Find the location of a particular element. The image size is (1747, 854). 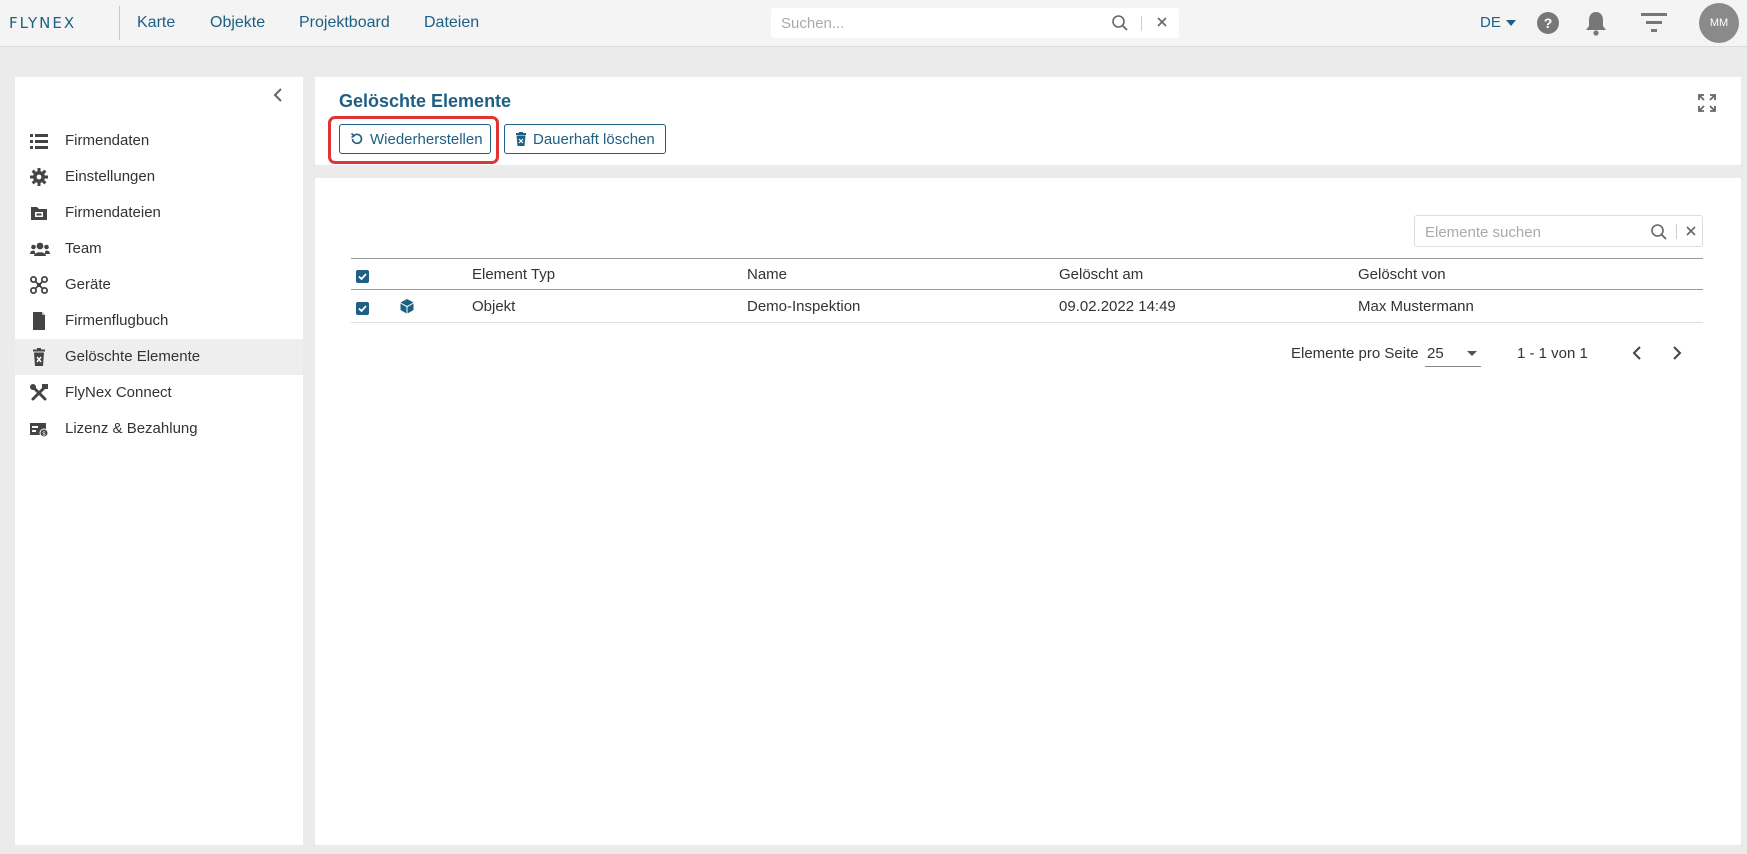

per-page-value: 25 is located at coordinates (1435, 353).